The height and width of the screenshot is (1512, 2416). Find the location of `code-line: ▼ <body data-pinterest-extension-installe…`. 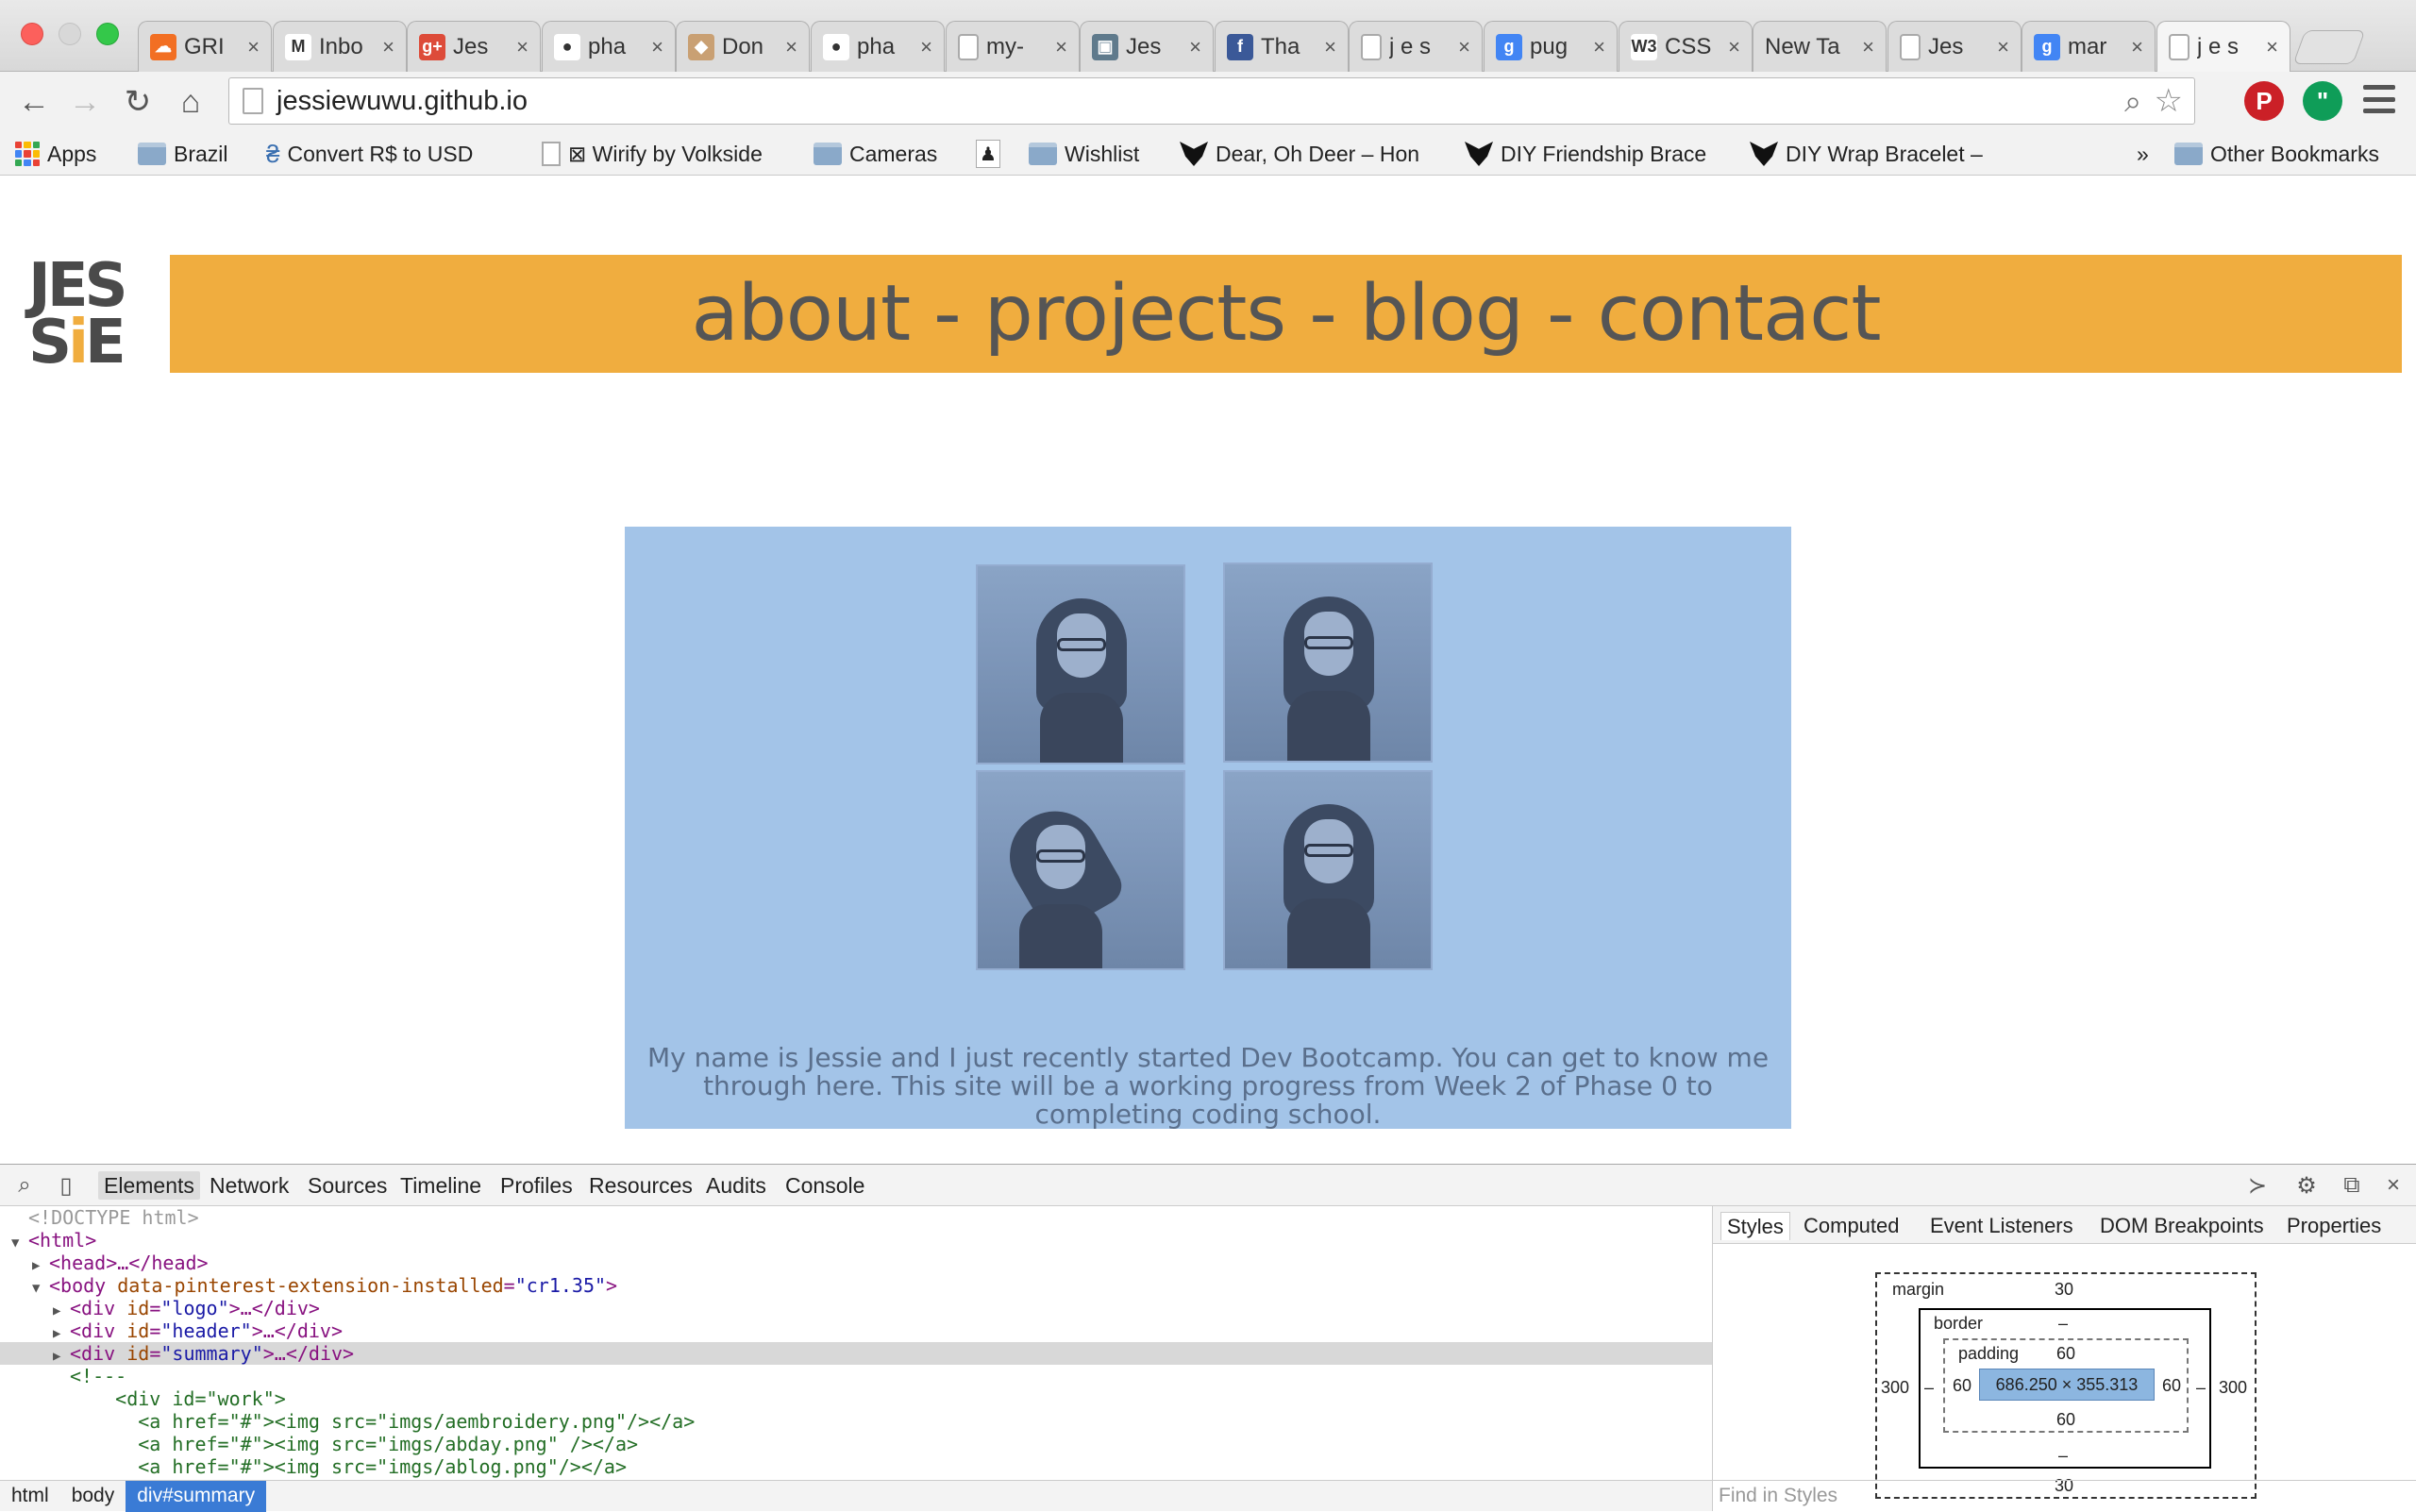

code-line: ▼ <body data-pinterest-extension-installe… is located at coordinates (856, 1285).